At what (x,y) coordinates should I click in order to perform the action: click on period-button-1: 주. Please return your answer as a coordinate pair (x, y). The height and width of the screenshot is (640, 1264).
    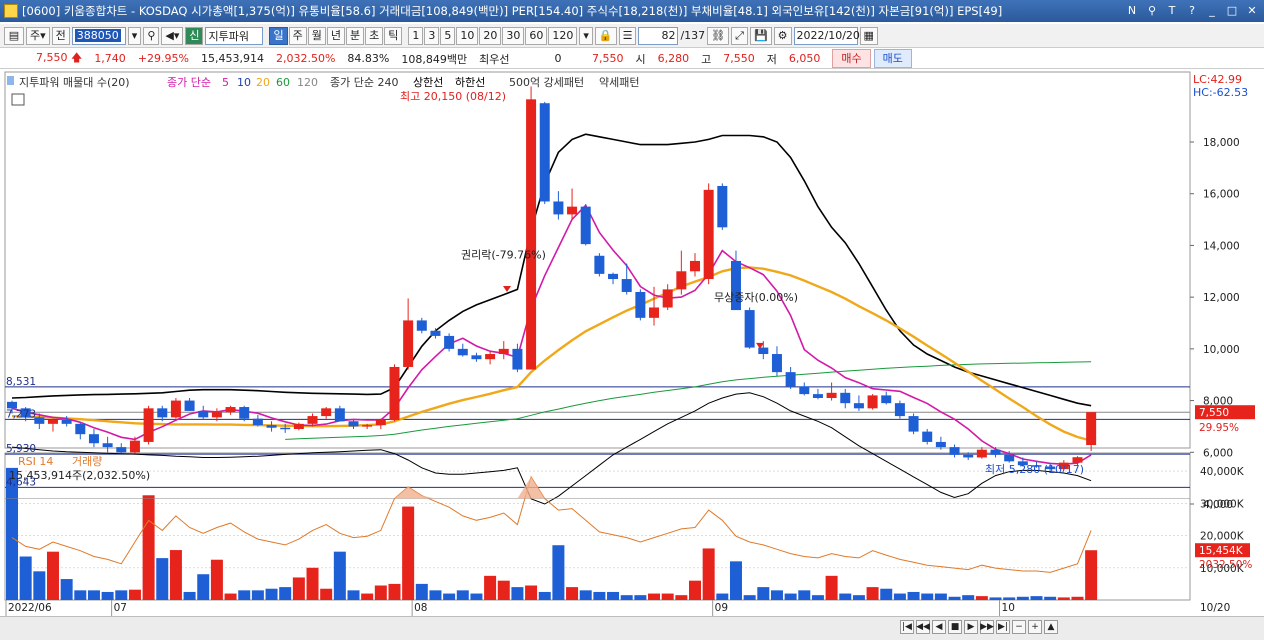
    Looking at the image, I should click on (297, 35).